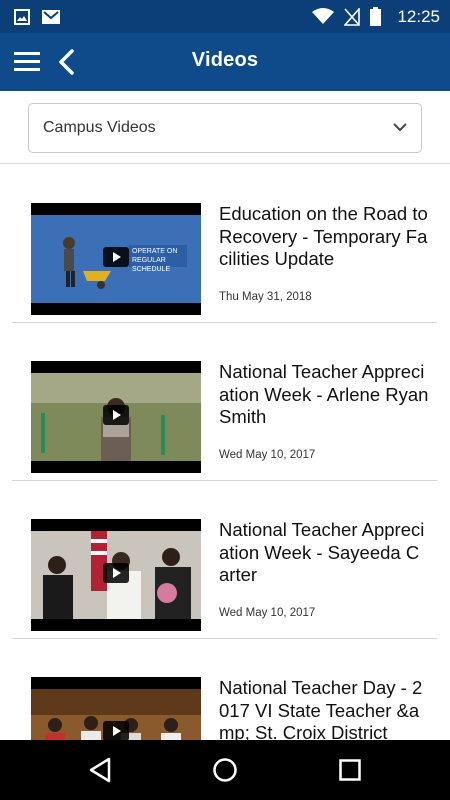 The width and height of the screenshot is (450, 800). I want to click on status-time: 12:25, so click(418, 16).